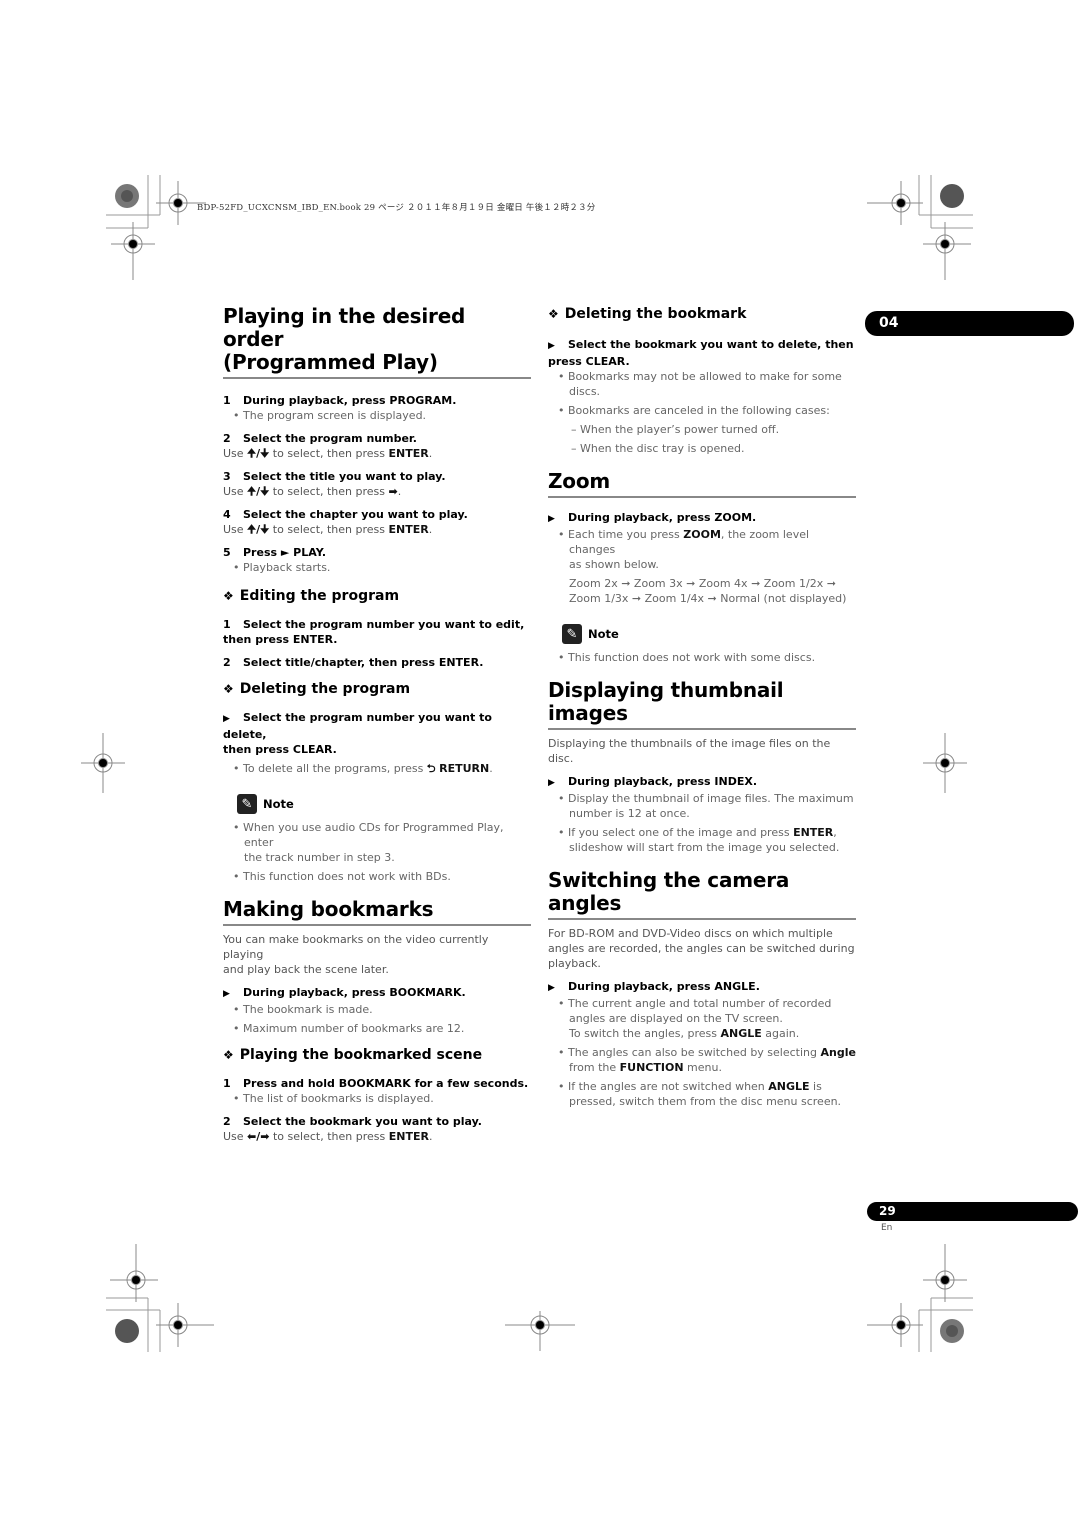 This screenshot has height=1527, width=1080. What do you see at coordinates (887, 1211) in the screenshot?
I see `page-number: 29` at bounding box center [887, 1211].